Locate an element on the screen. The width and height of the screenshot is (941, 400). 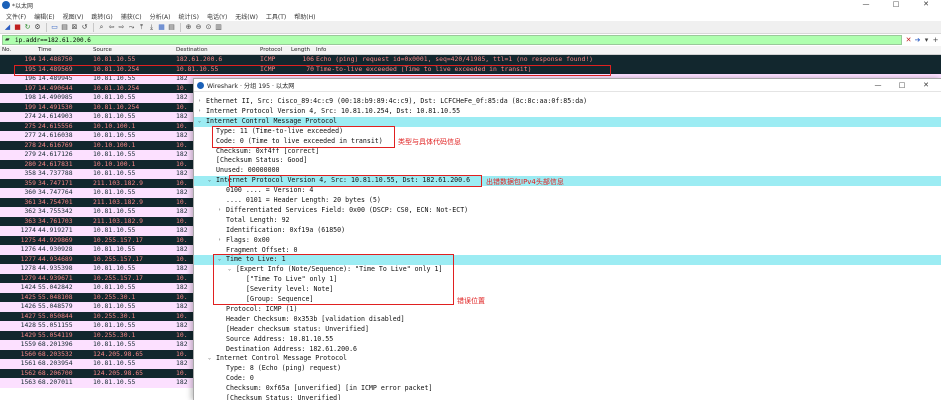
menu-item-2: 视图(V) is located at coordinates (73, 15).